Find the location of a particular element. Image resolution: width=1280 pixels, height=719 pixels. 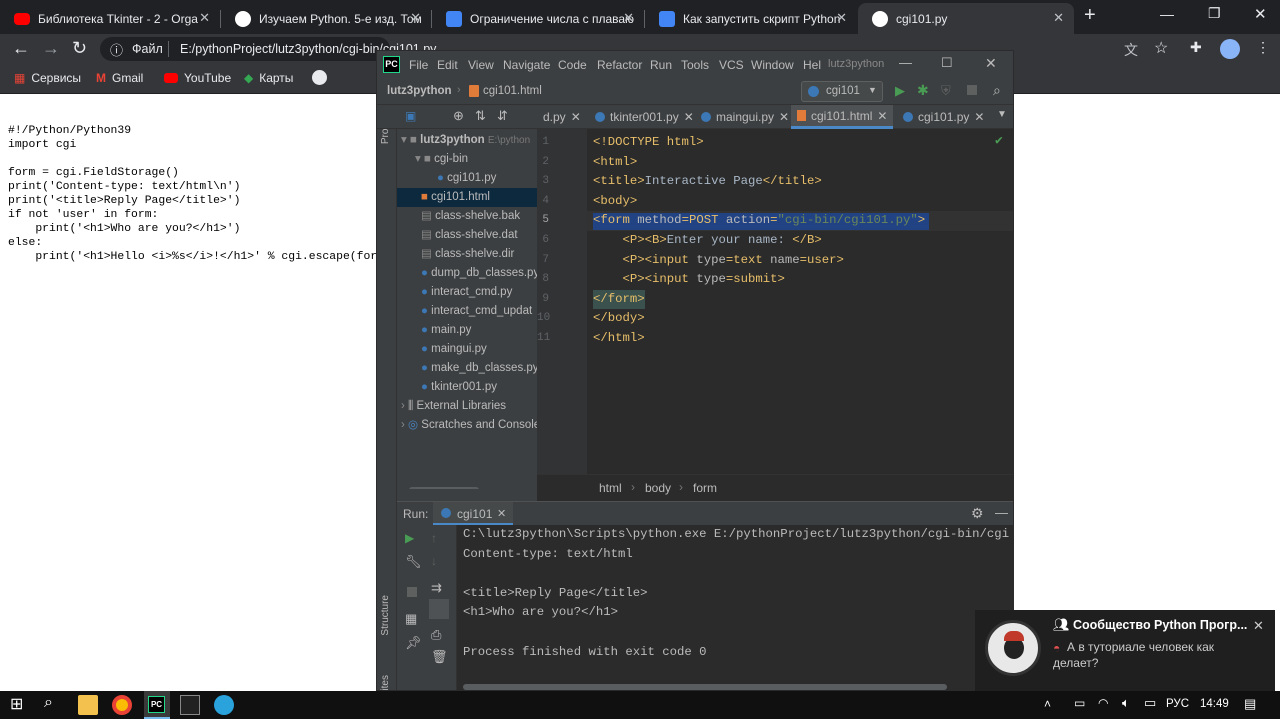

reload-icon: ↻ is located at coordinates (79, 48).